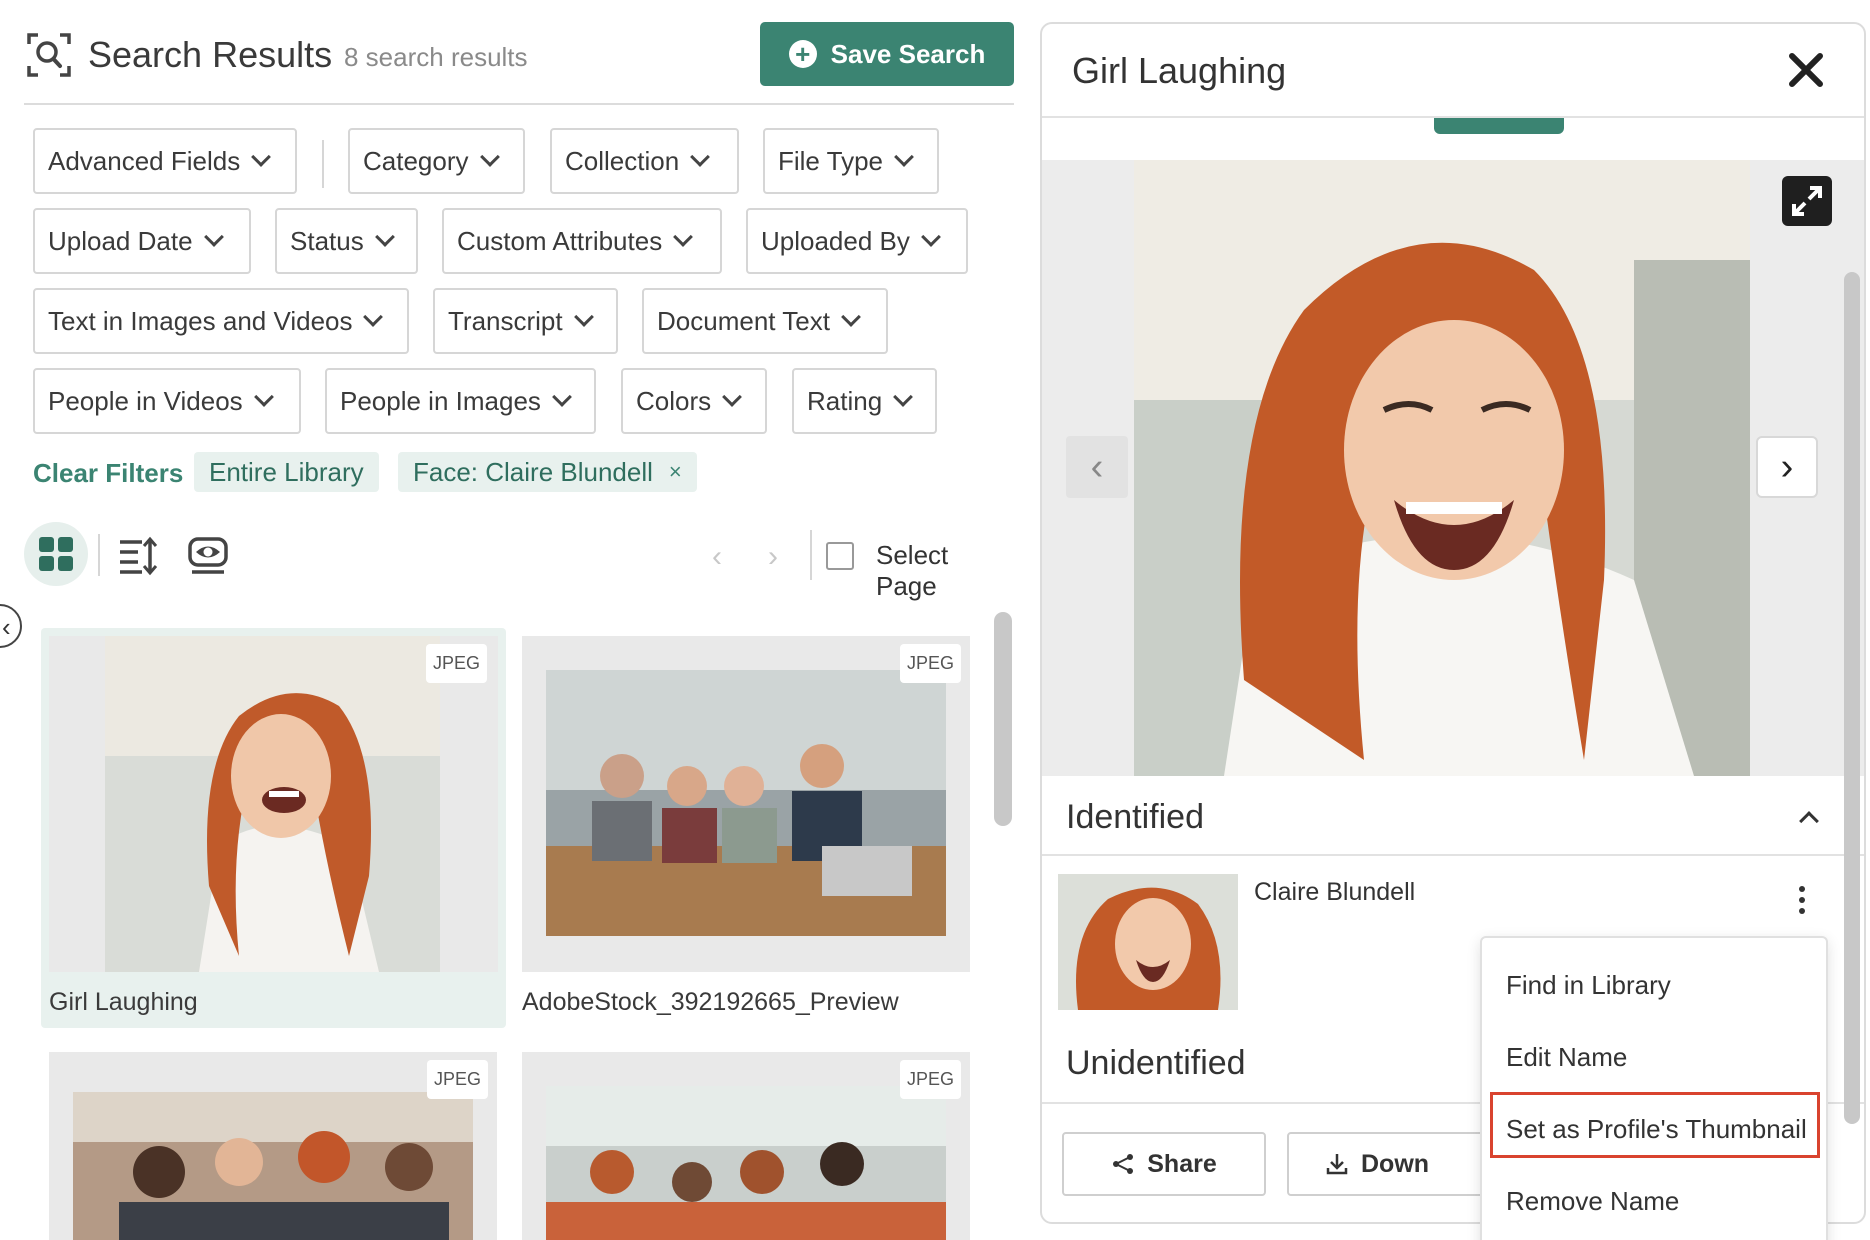 The image size is (1870, 1240). I want to click on more-options-icon, so click(1802, 904).